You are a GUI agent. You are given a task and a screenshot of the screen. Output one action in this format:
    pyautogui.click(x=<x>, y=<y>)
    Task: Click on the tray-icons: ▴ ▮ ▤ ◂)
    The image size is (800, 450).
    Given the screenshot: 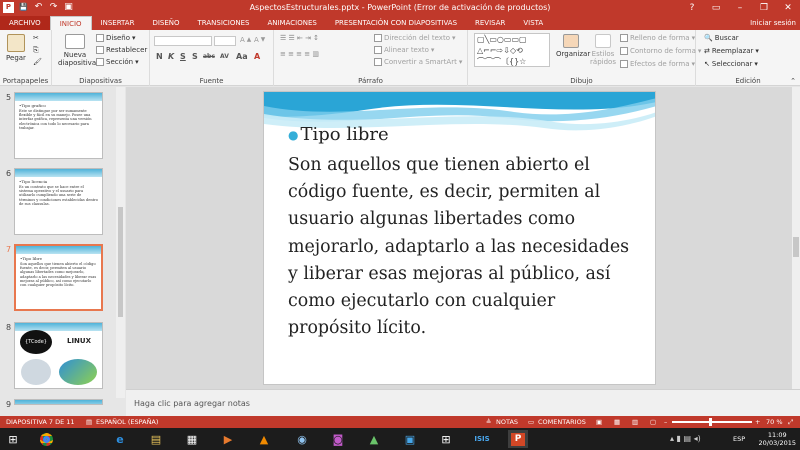 What is the action you would take?
    pyautogui.click(x=685, y=438)
    